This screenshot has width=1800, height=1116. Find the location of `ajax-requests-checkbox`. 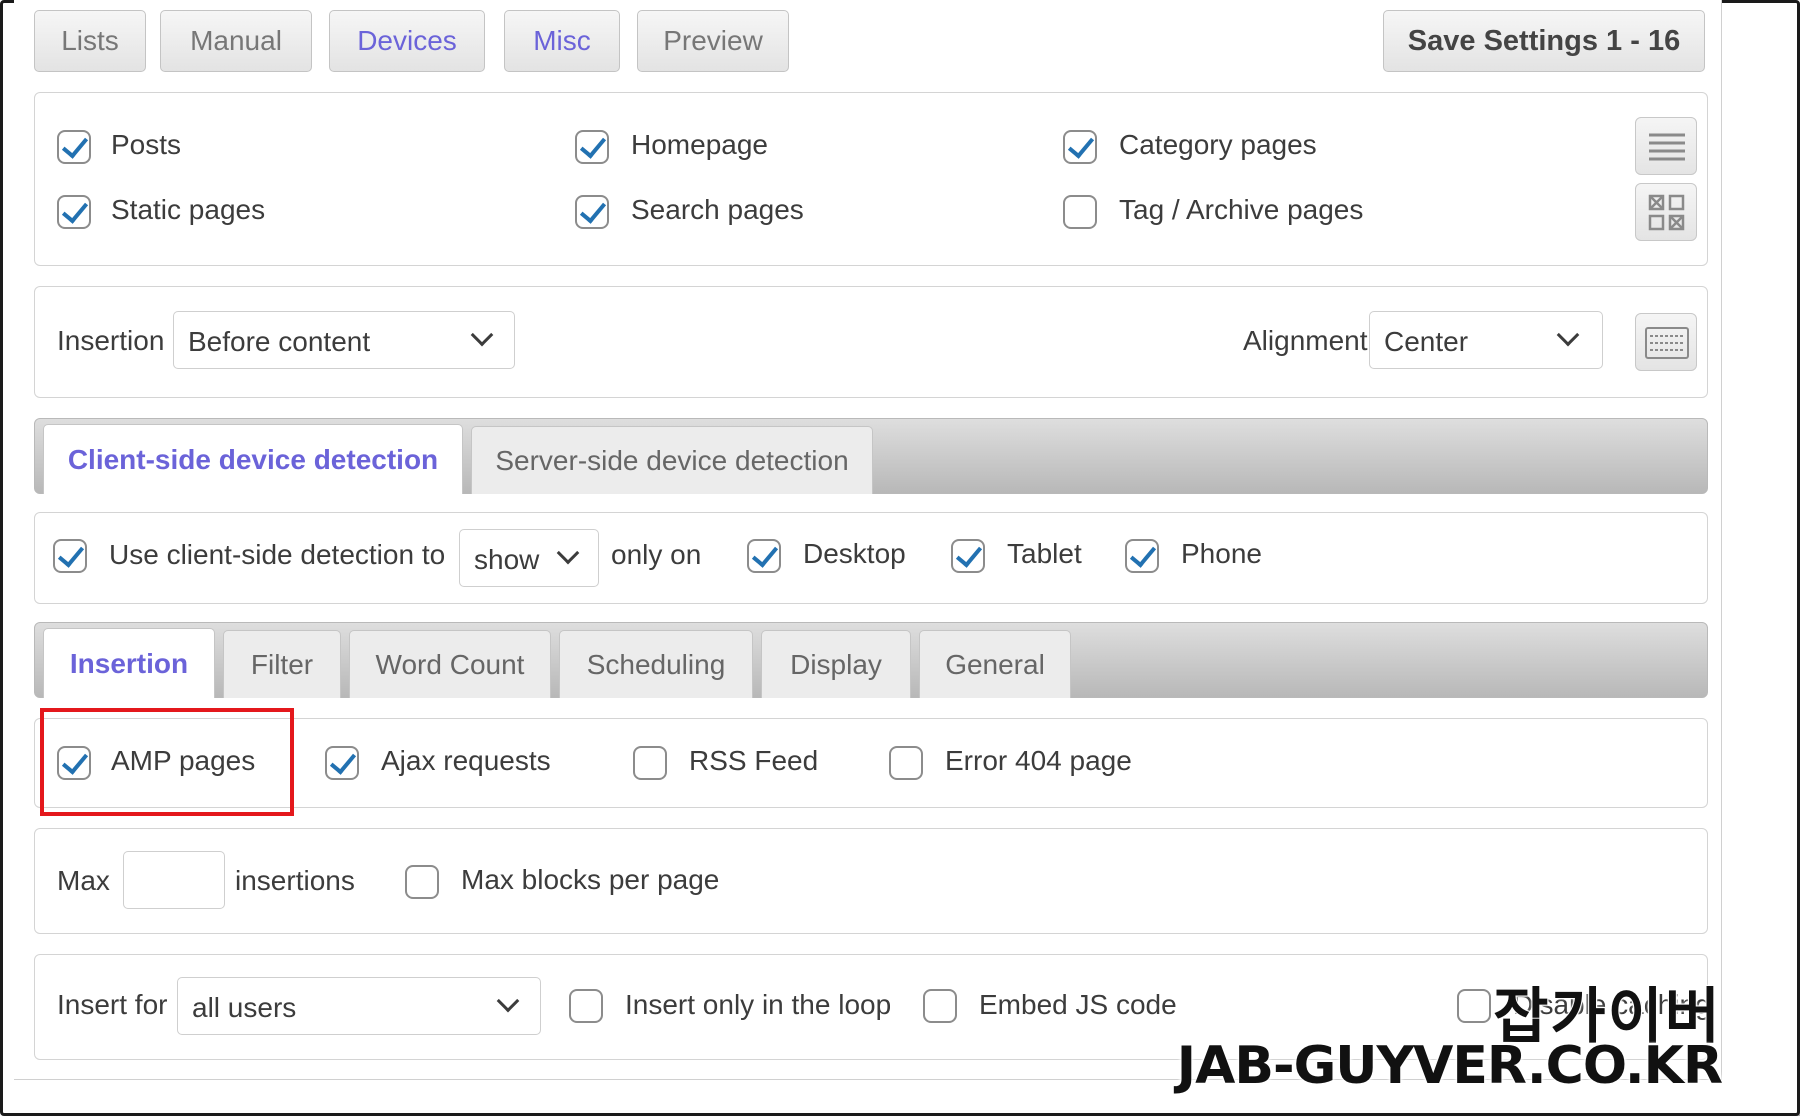

ajax-requests-checkbox is located at coordinates (342, 763).